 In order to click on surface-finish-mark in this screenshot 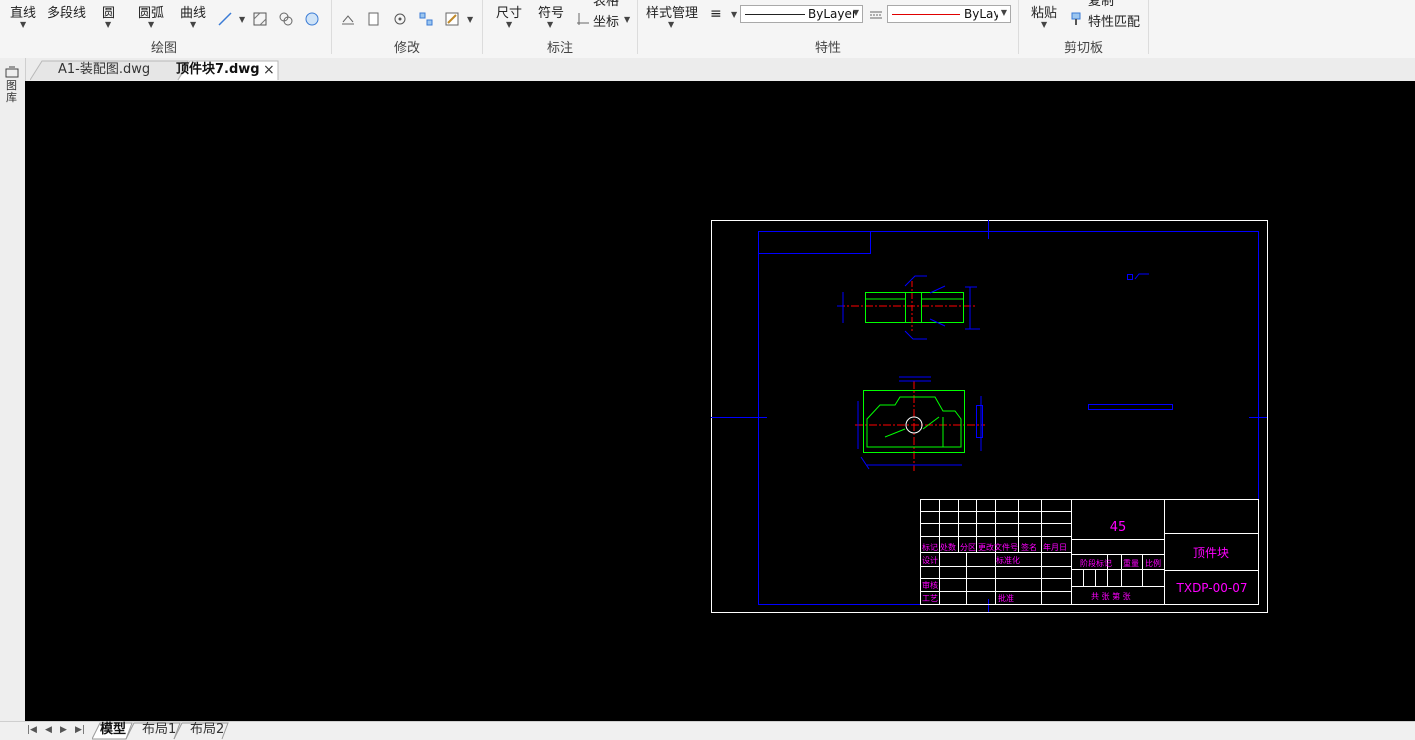, I will do `click(1138, 276)`.